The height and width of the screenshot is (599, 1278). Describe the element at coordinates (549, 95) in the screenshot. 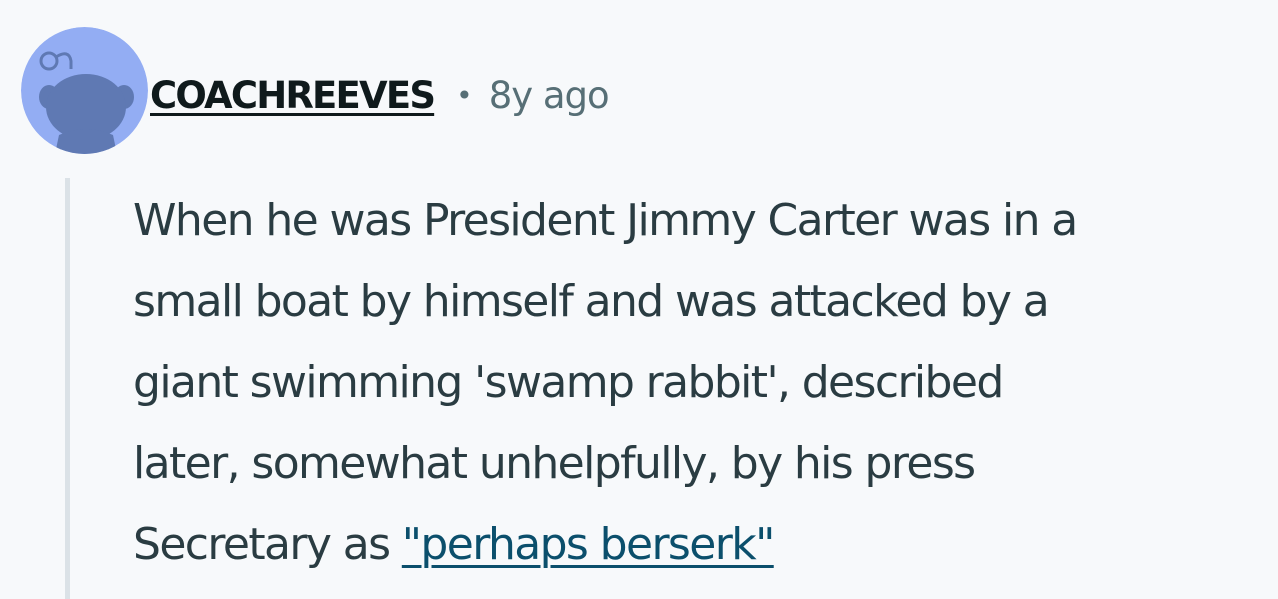

I see `comment-age: 8y ago` at that location.